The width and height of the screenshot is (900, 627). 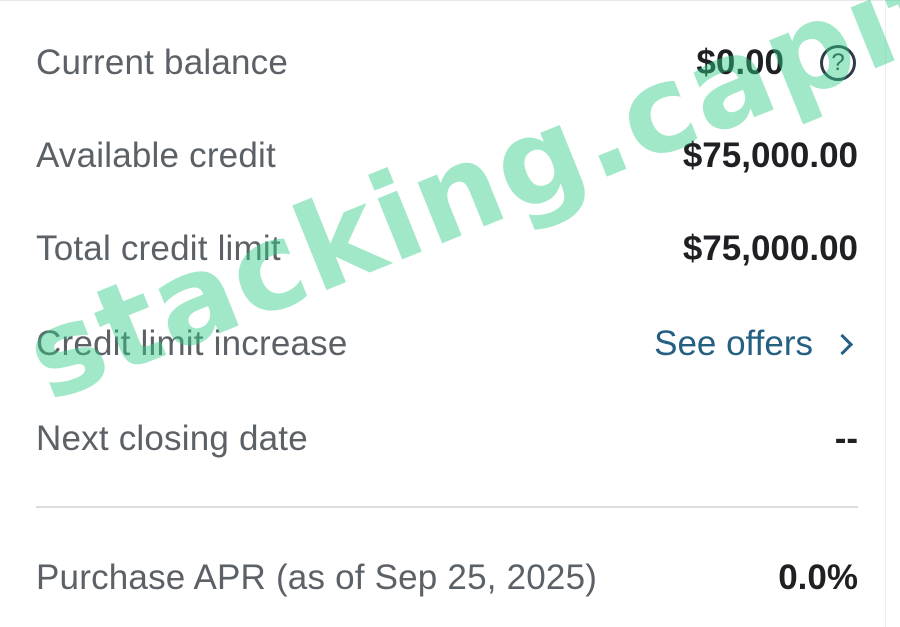 What do you see at coordinates (447, 344) in the screenshot?
I see `row-credit-limit-increase: Credit limit increase See offers` at bounding box center [447, 344].